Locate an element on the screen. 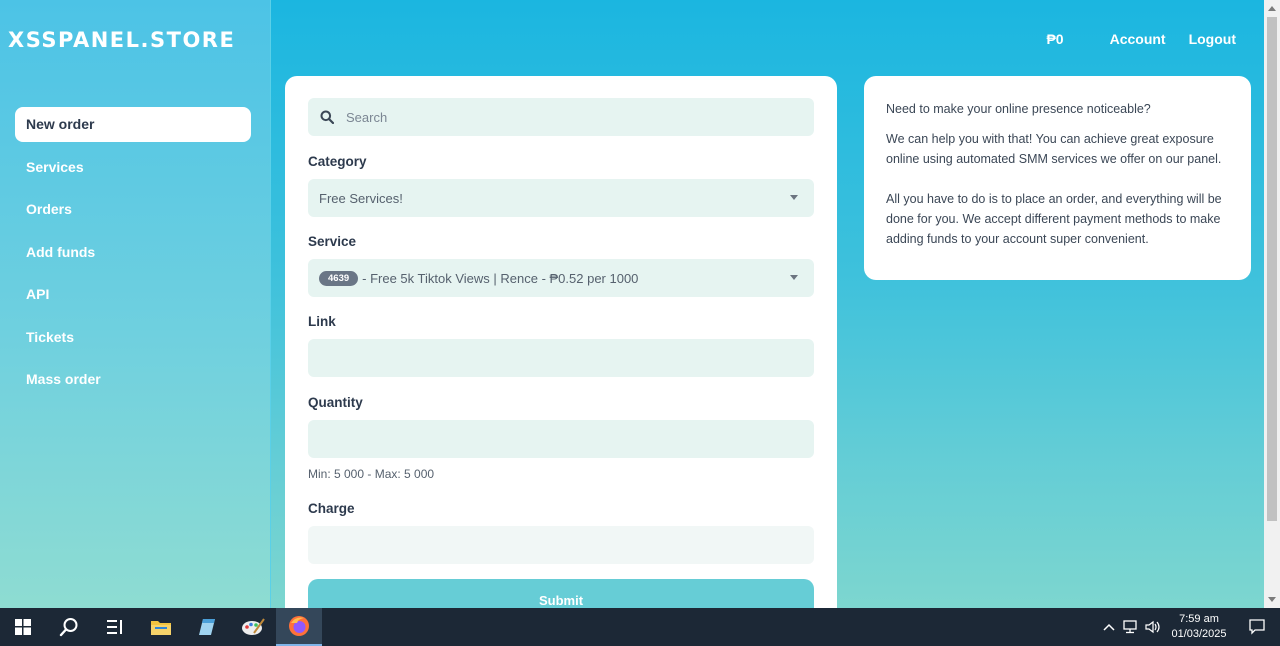  charge-field is located at coordinates (561, 545).